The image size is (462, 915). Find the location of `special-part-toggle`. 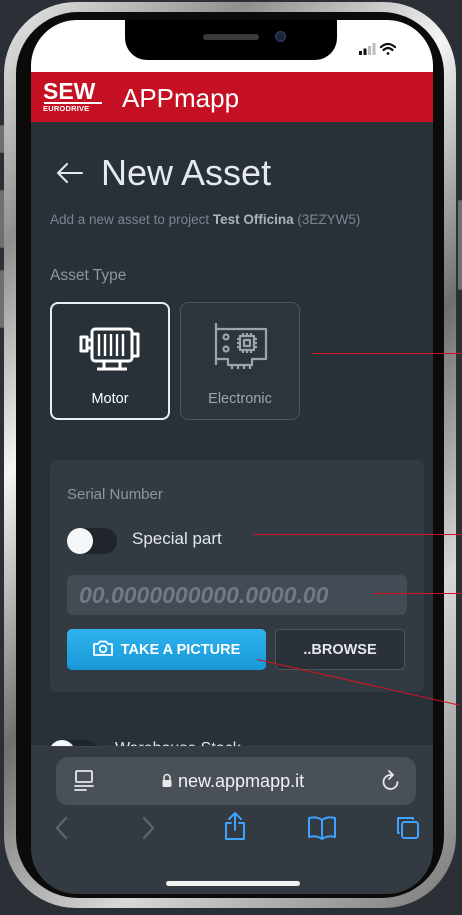

special-part-toggle is located at coordinates (92, 541).